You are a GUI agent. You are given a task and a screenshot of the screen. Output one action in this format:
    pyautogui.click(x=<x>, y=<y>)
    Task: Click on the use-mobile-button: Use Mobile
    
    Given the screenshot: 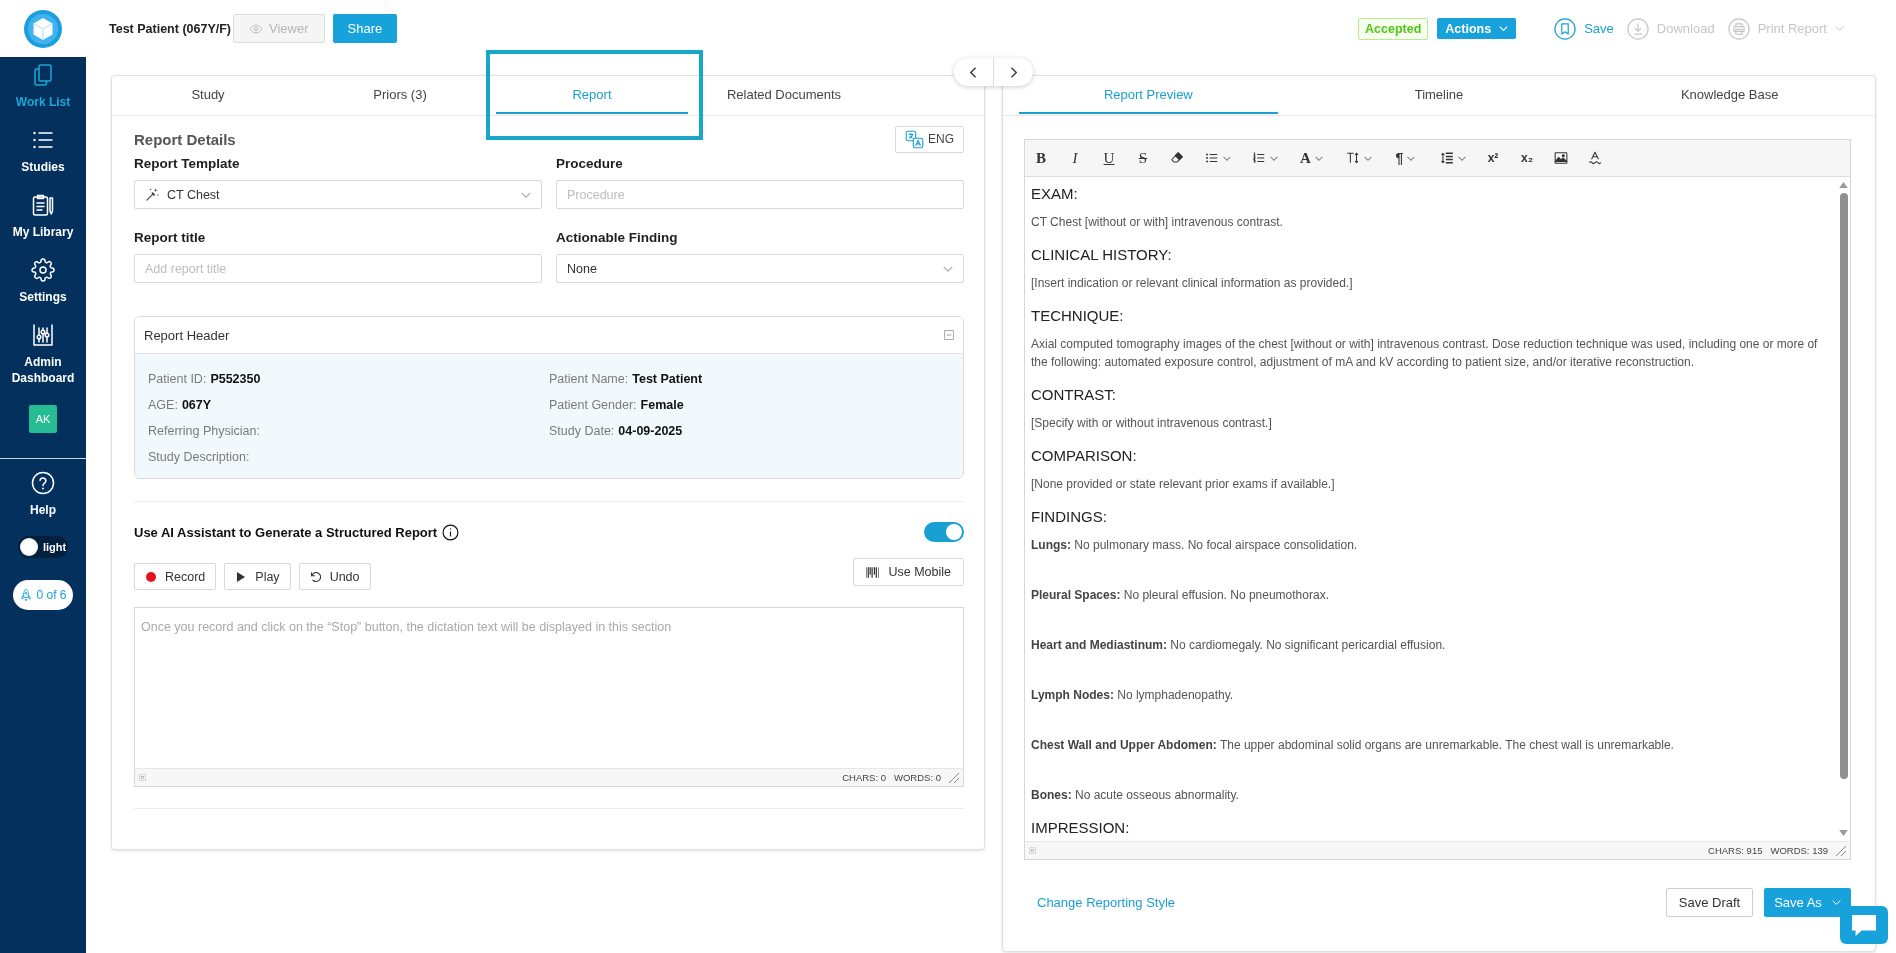 What is the action you would take?
    pyautogui.click(x=908, y=572)
    